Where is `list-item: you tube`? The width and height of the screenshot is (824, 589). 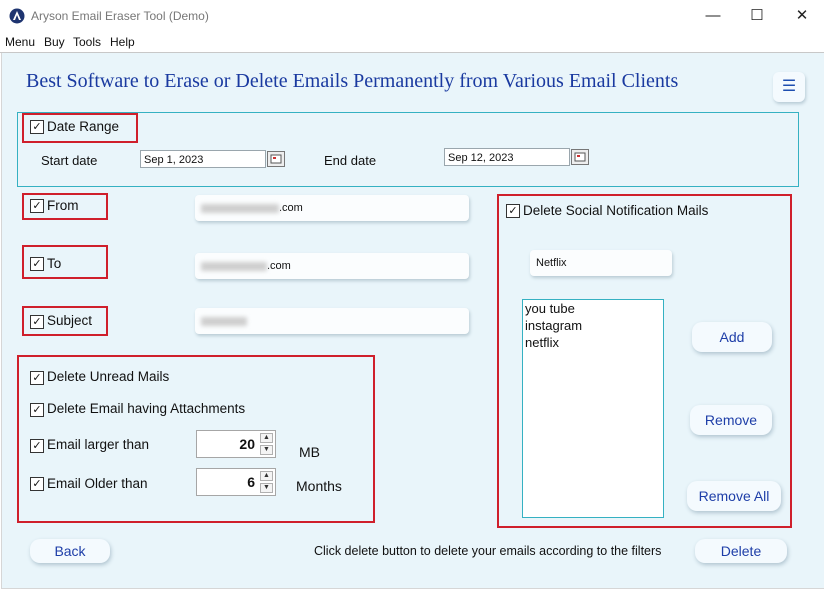 list-item: you tube is located at coordinates (594, 308).